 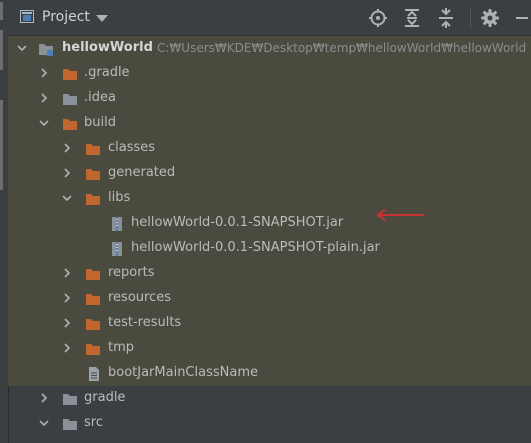 What do you see at coordinates (269, 348) in the screenshot?
I see `tree-row-tmp: tmp` at bounding box center [269, 348].